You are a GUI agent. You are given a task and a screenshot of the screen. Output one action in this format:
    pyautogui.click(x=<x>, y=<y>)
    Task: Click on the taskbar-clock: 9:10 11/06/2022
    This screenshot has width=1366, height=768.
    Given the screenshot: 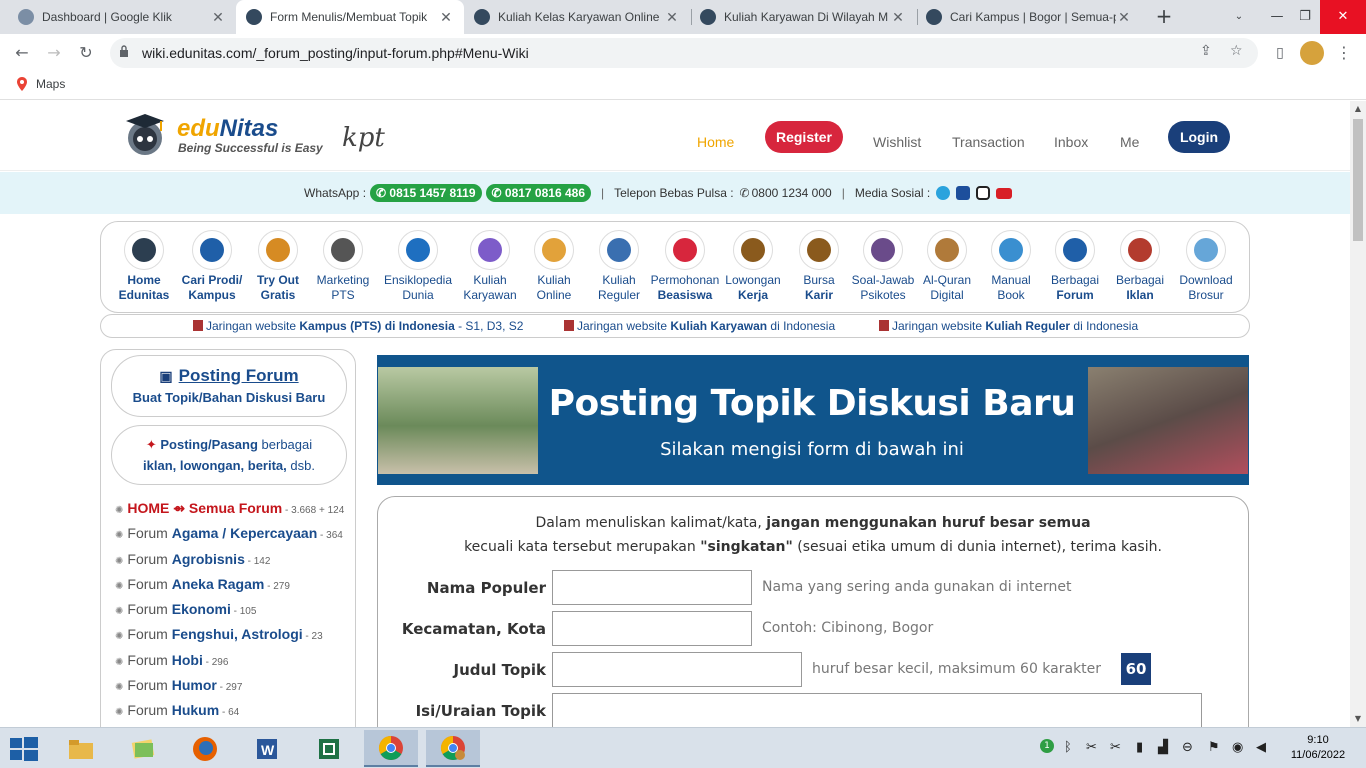 What is the action you would take?
    pyautogui.click(x=1318, y=748)
    